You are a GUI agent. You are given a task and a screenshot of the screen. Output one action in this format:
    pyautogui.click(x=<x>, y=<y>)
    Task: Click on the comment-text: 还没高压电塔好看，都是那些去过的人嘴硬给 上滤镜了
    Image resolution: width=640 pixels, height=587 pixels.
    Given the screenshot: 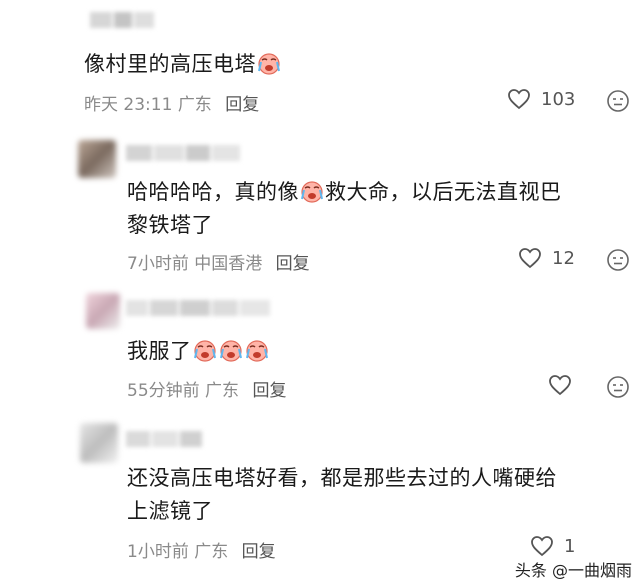 What is the action you would take?
    pyautogui.click(x=379, y=495)
    